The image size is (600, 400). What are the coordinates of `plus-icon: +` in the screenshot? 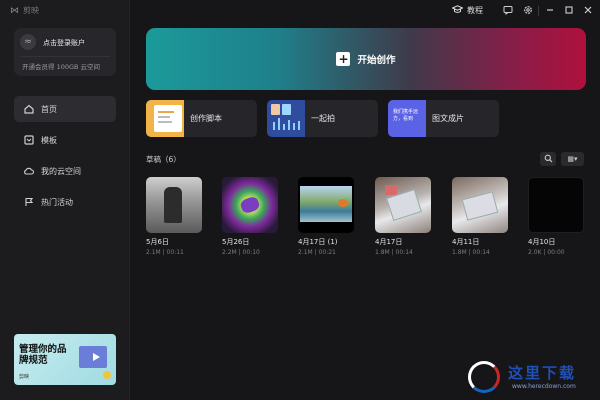 It's located at (343, 59).